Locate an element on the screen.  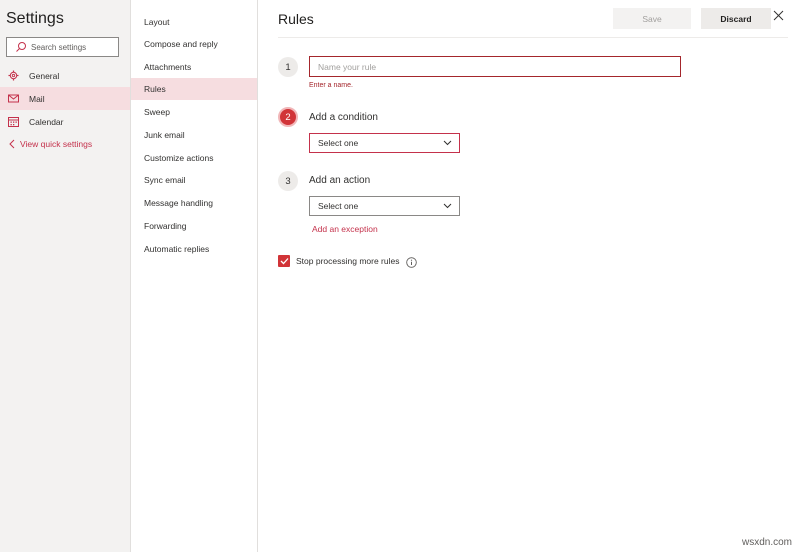
calendar-icon is located at coordinates (13, 121).